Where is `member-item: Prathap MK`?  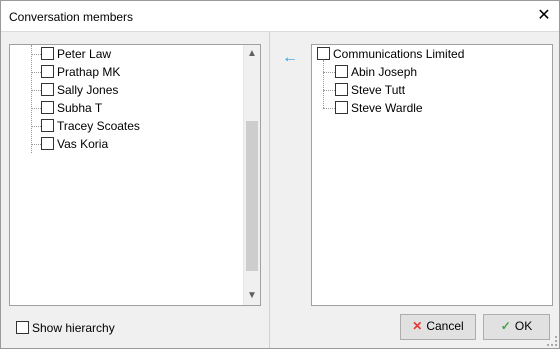 member-item: Prathap MK is located at coordinates (80, 72).